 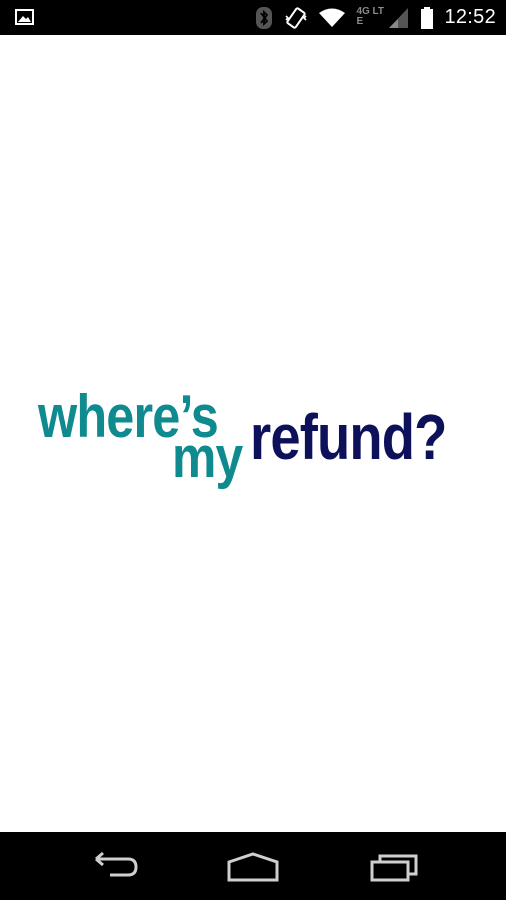 I want to click on battery-icon, so click(x=427, y=18).